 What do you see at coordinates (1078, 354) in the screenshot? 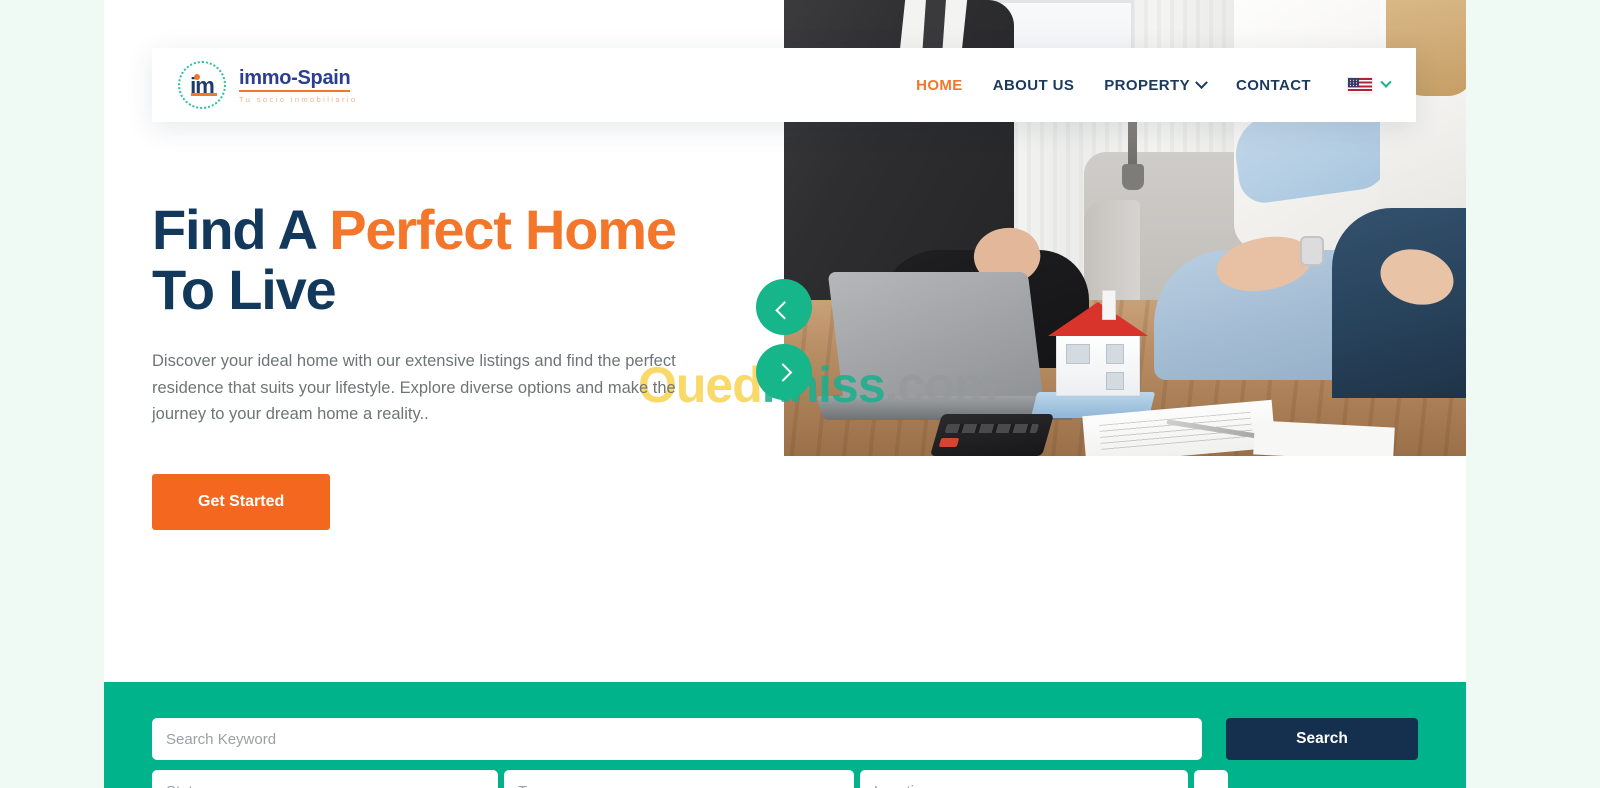
I see `photo-house-window-a` at bounding box center [1078, 354].